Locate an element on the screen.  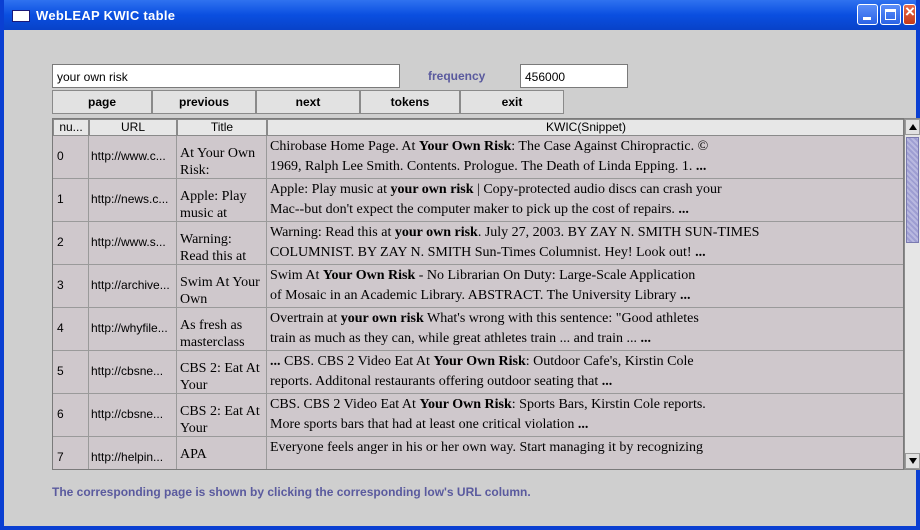
row-number: 5 is located at coordinates (71, 372).